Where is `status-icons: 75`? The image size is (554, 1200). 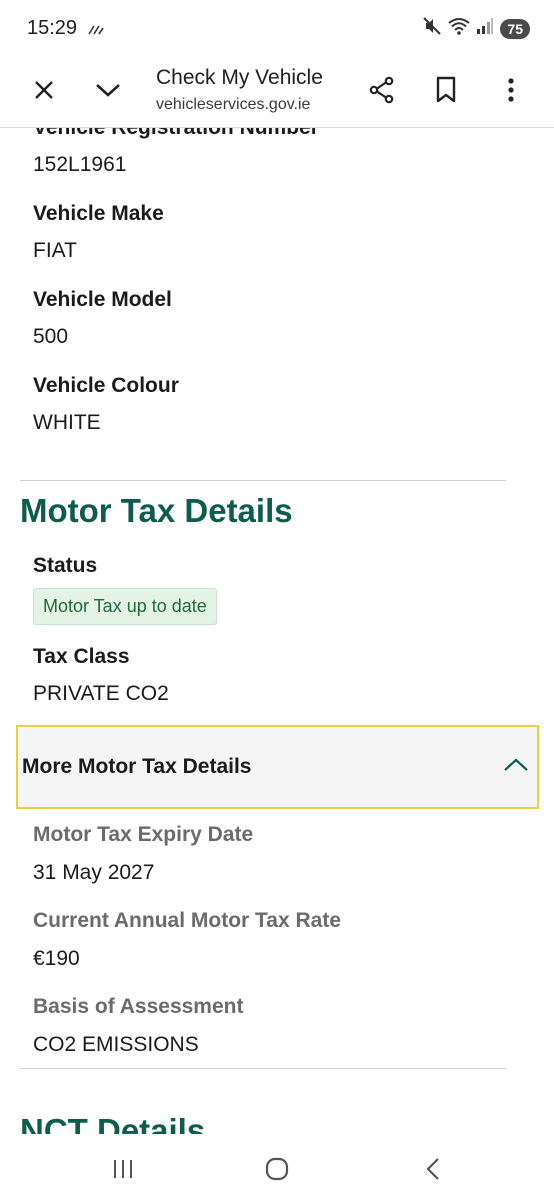
status-icons: 75 is located at coordinates (476, 28).